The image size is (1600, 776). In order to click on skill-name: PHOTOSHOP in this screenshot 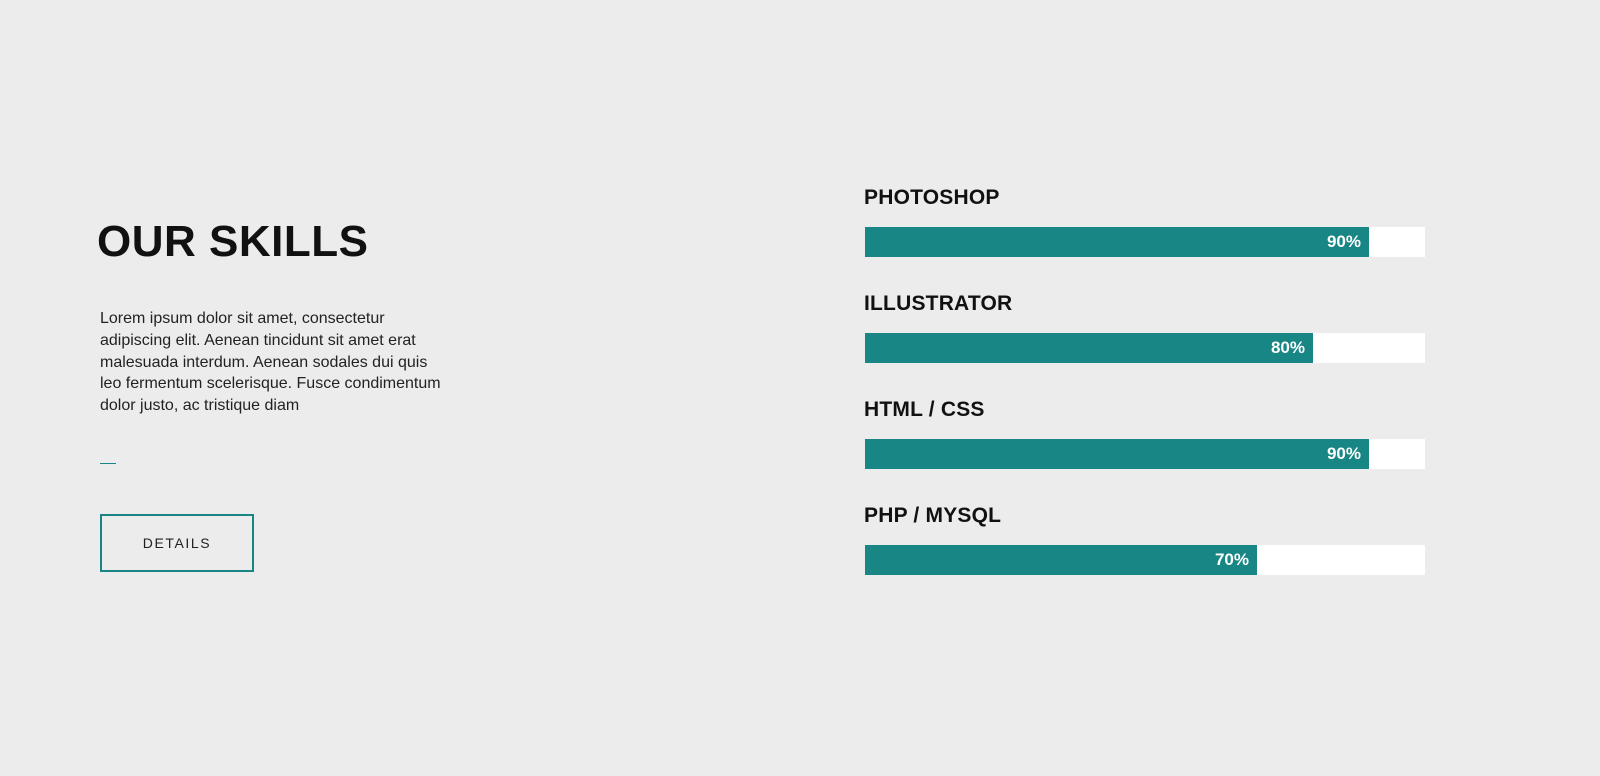, I will do `click(932, 197)`.